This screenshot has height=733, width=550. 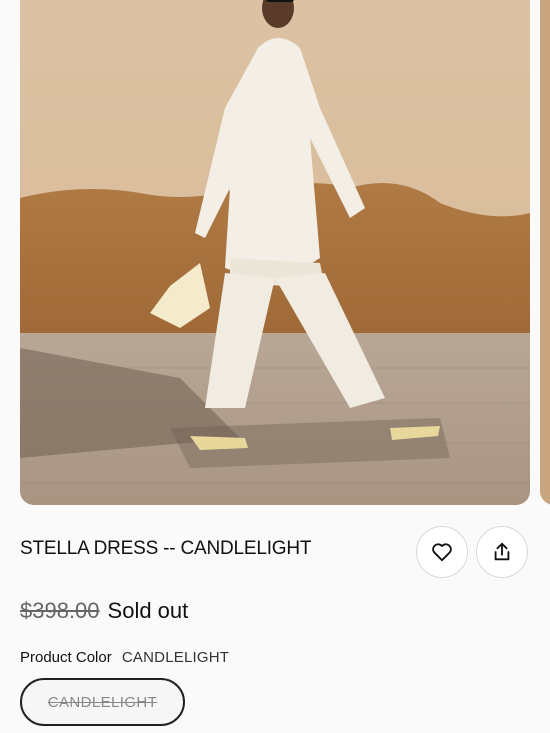 I want to click on next-photo-peek, so click(x=545, y=252).